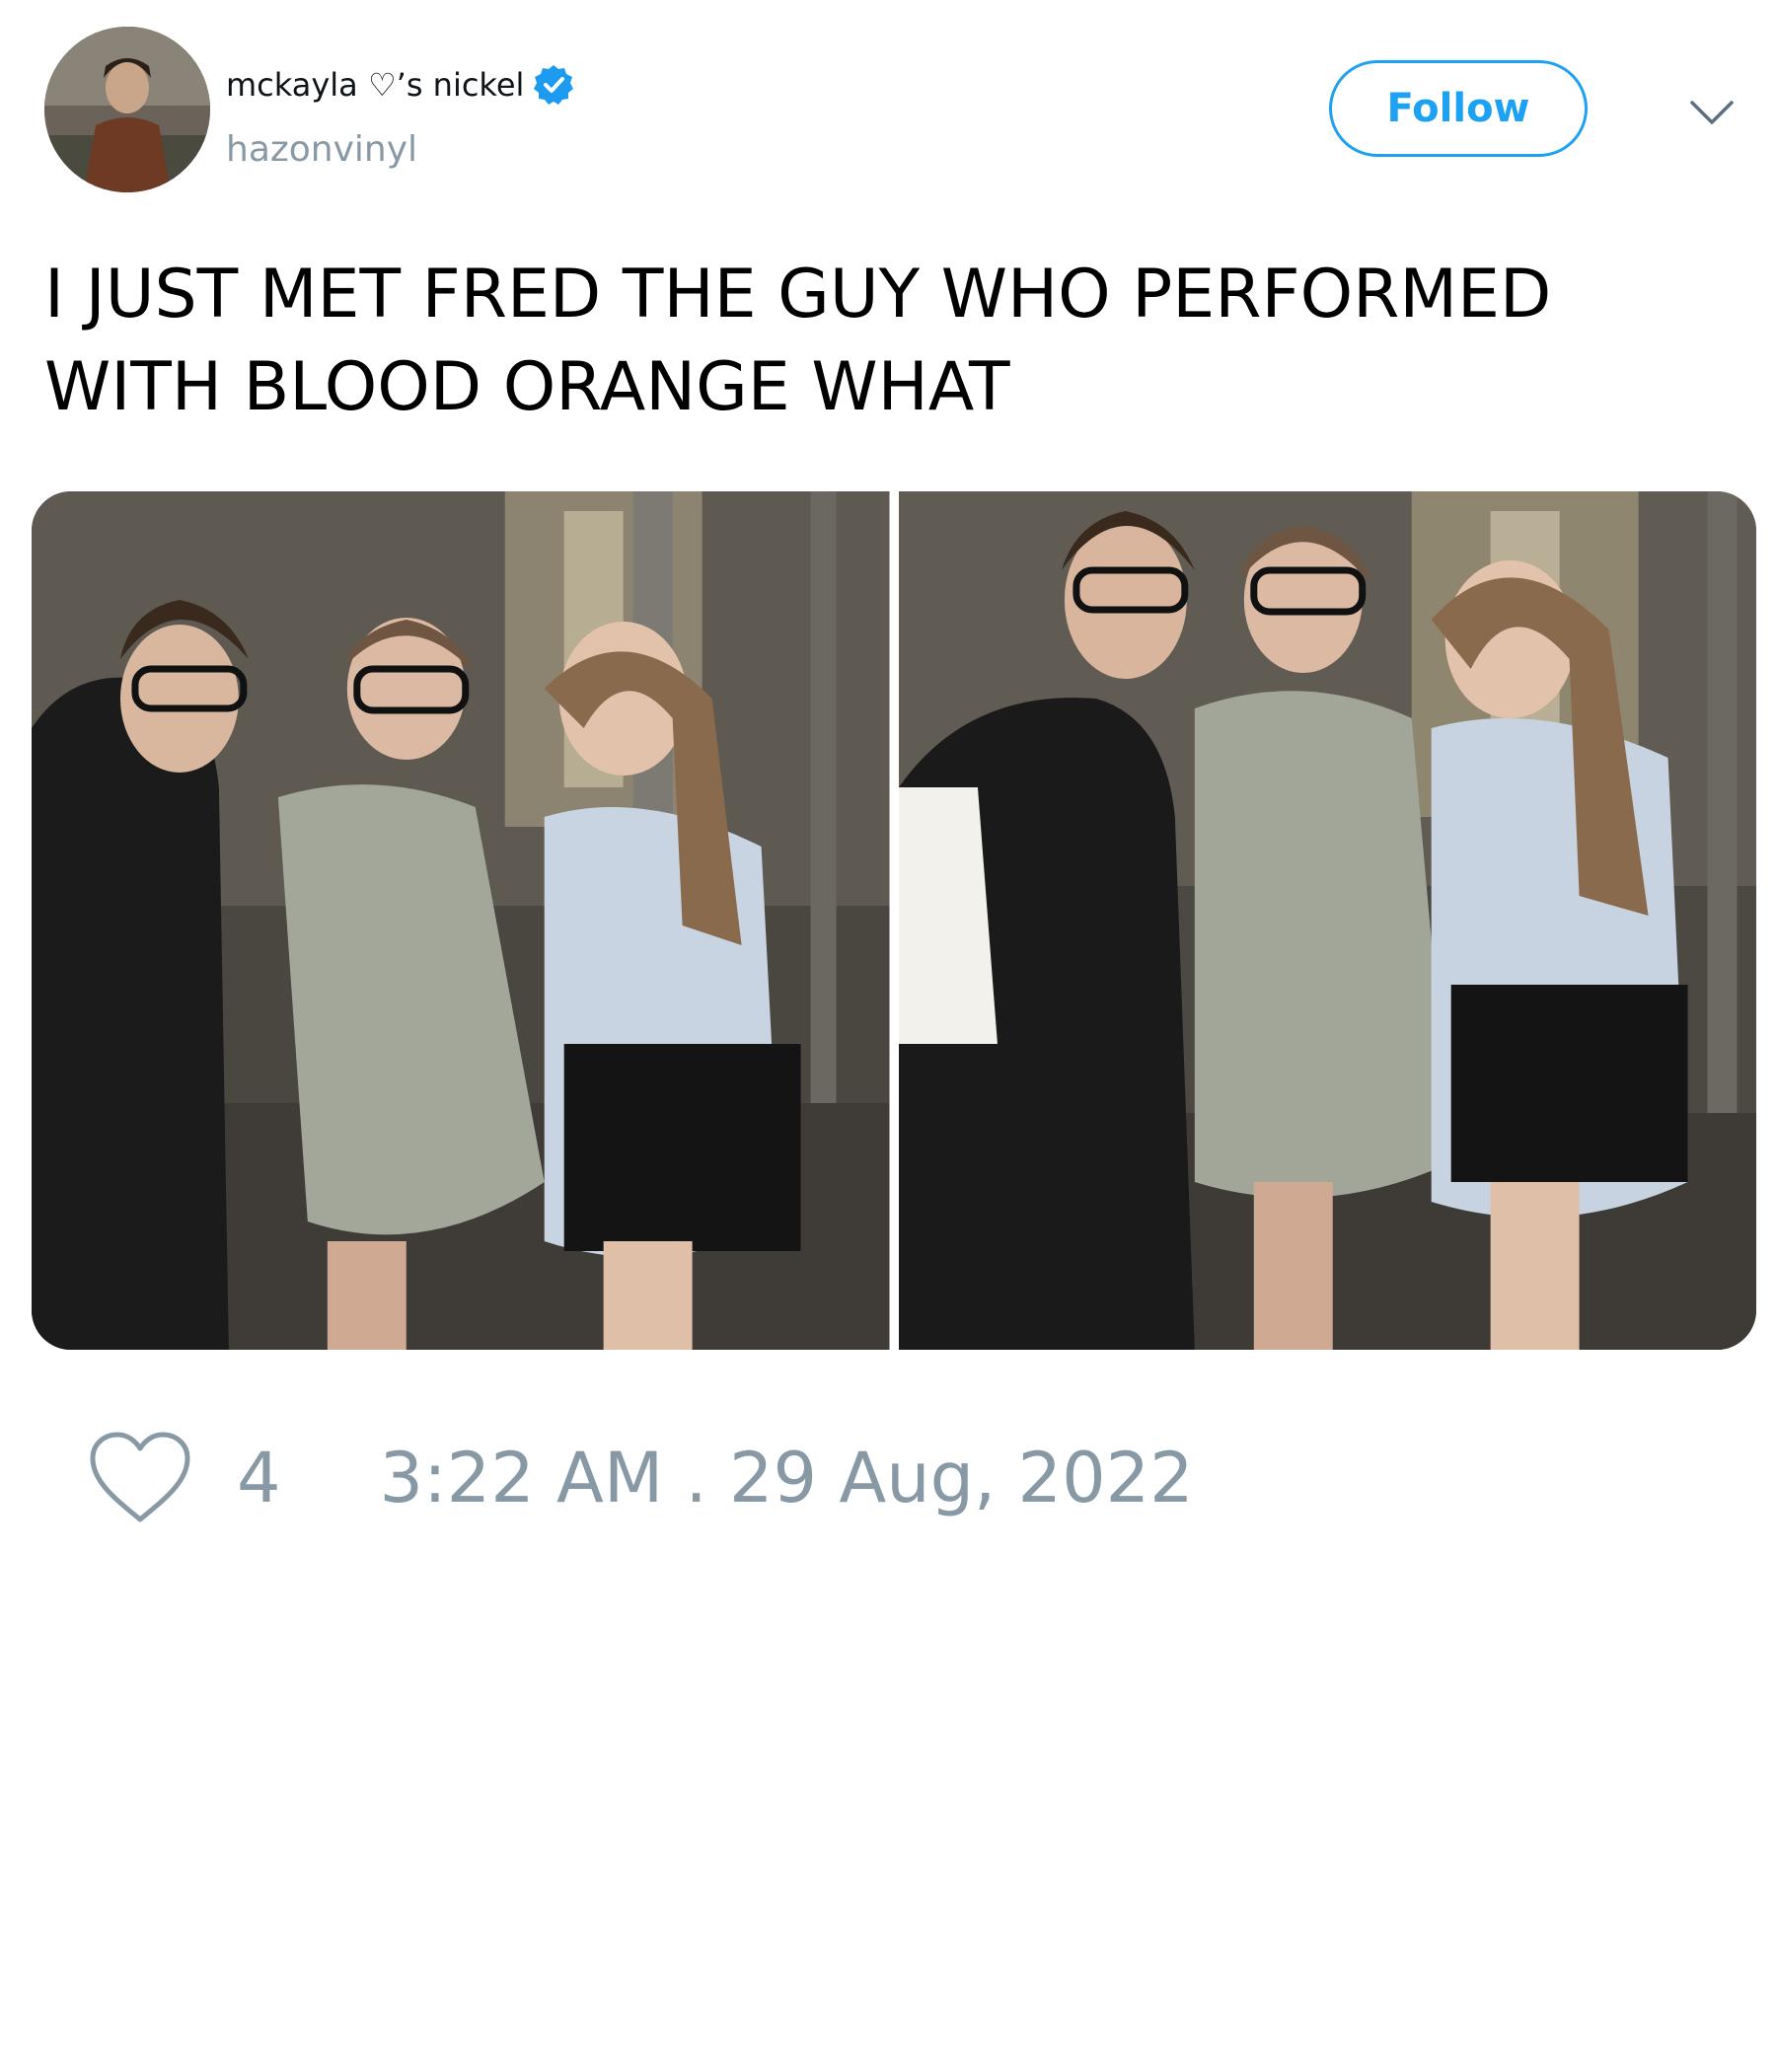 The height and width of the screenshot is (2072, 1776). What do you see at coordinates (140, 1478) in the screenshot?
I see `heart-icon` at bounding box center [140, 1478].